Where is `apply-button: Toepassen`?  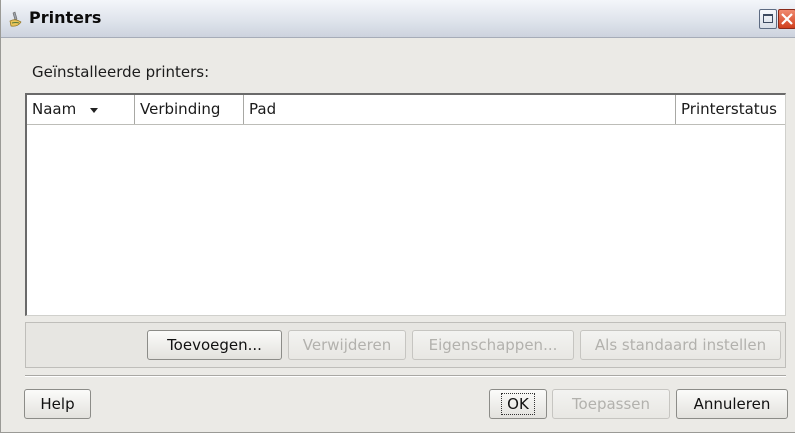 apply-button: Toepassen is located at coordinates (611, 404).